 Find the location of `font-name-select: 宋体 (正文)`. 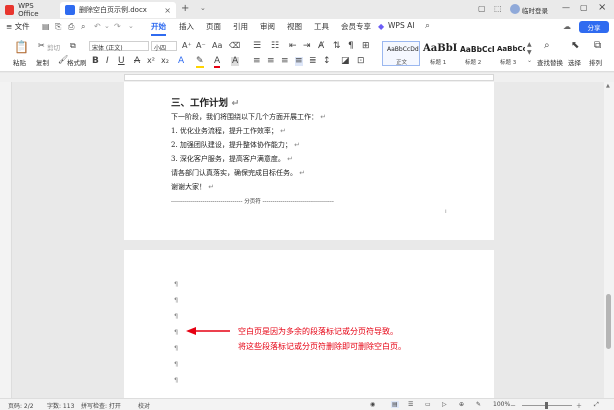

font-name-select: 宋体 (正文) is located at coordinates (119, 46).